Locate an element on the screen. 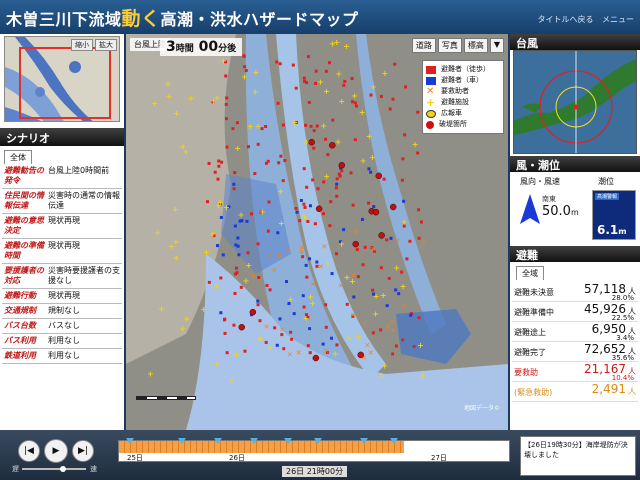 The width and height of the screenshot is (640, 480). scenario-row: バス台数 バスなし is located at coordinates (62, 326).